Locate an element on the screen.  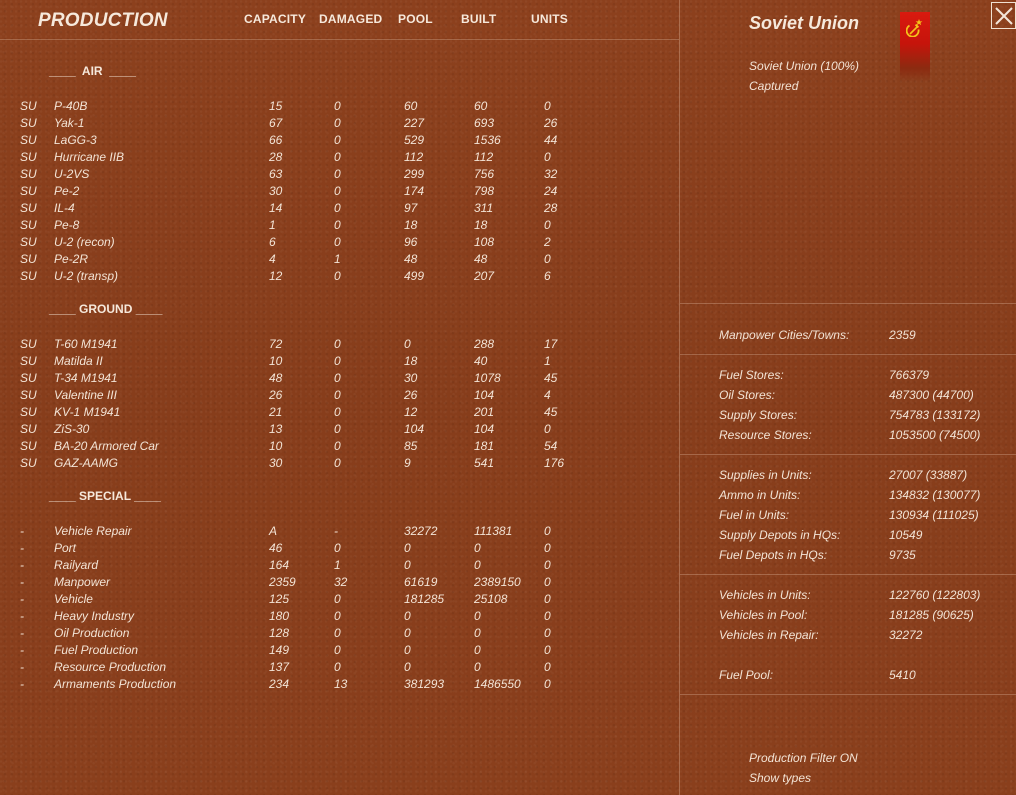
table-row: - Resource Production 137 0 0 0 0 is located at coordinates (339, 667).